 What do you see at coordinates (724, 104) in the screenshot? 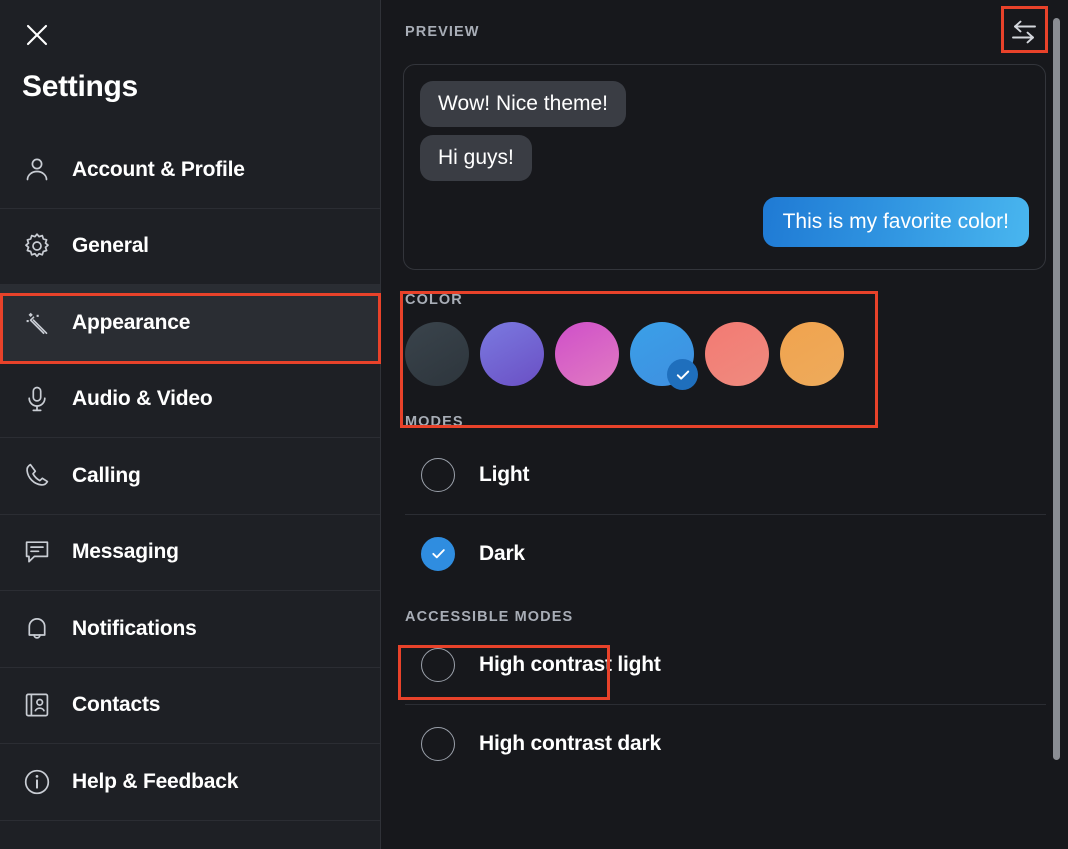
I see `message-row: Wow! Nice theme!` at bounding box center [724, 104].